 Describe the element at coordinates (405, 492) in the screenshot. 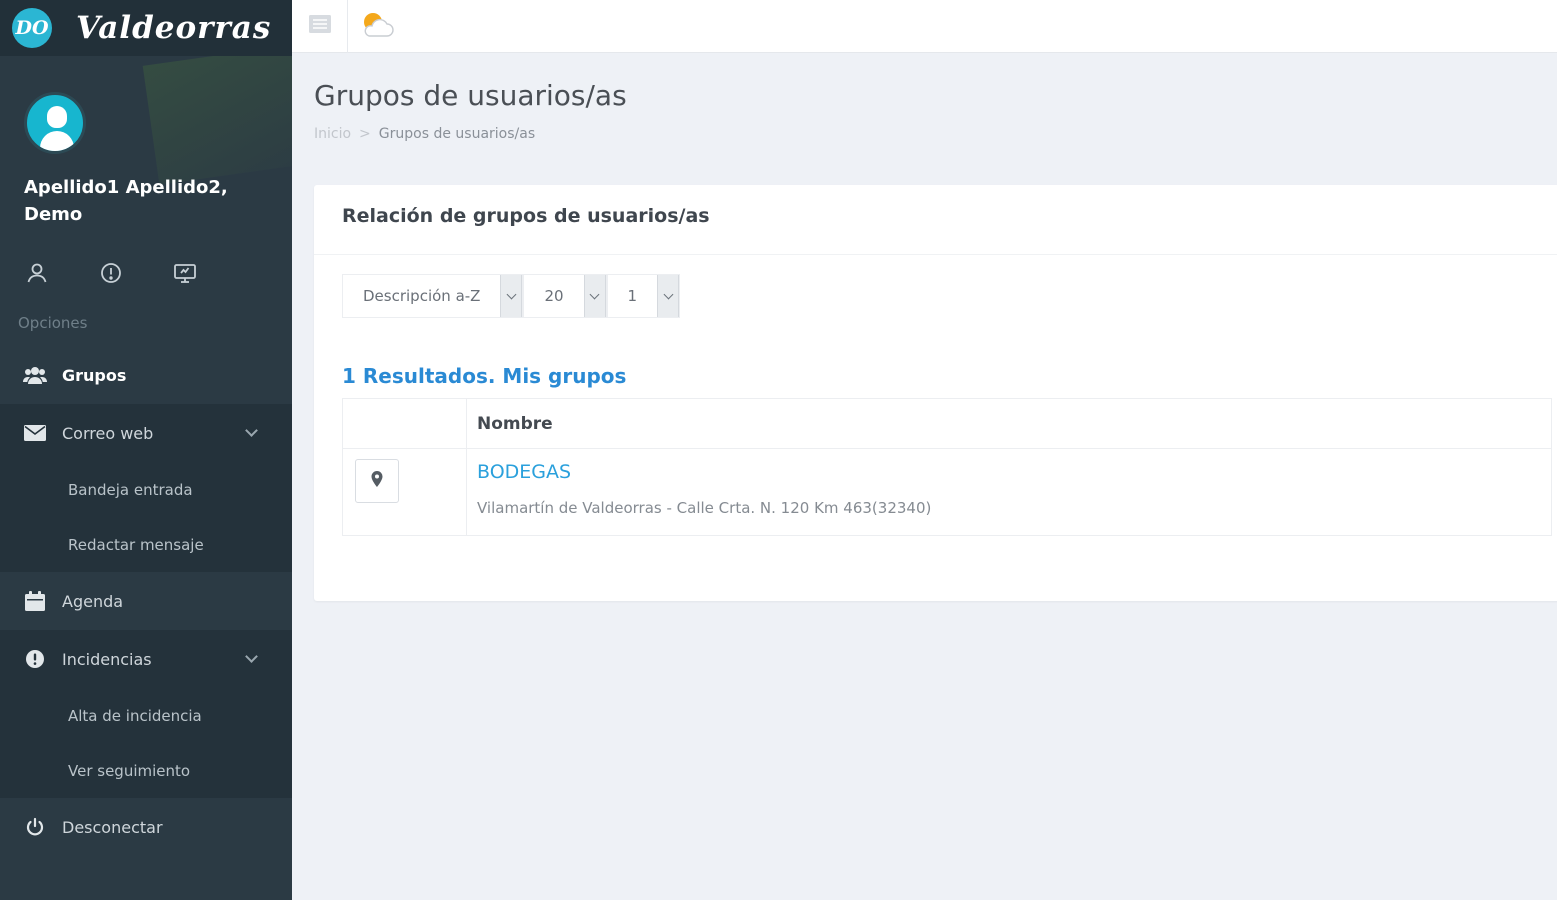

I see `table-cell-actions` at that location.